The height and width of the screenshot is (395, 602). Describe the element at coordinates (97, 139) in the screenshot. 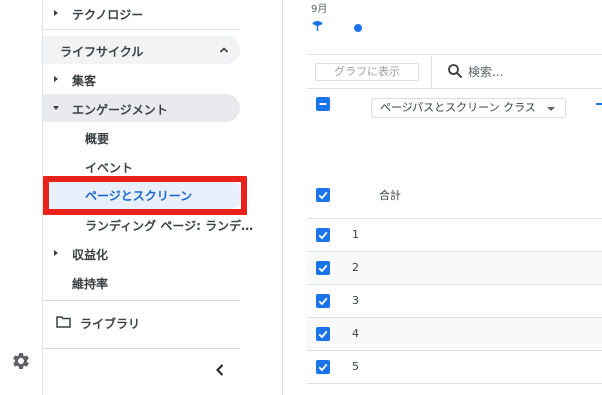

I see `nav-item-label: 概要` at that location.